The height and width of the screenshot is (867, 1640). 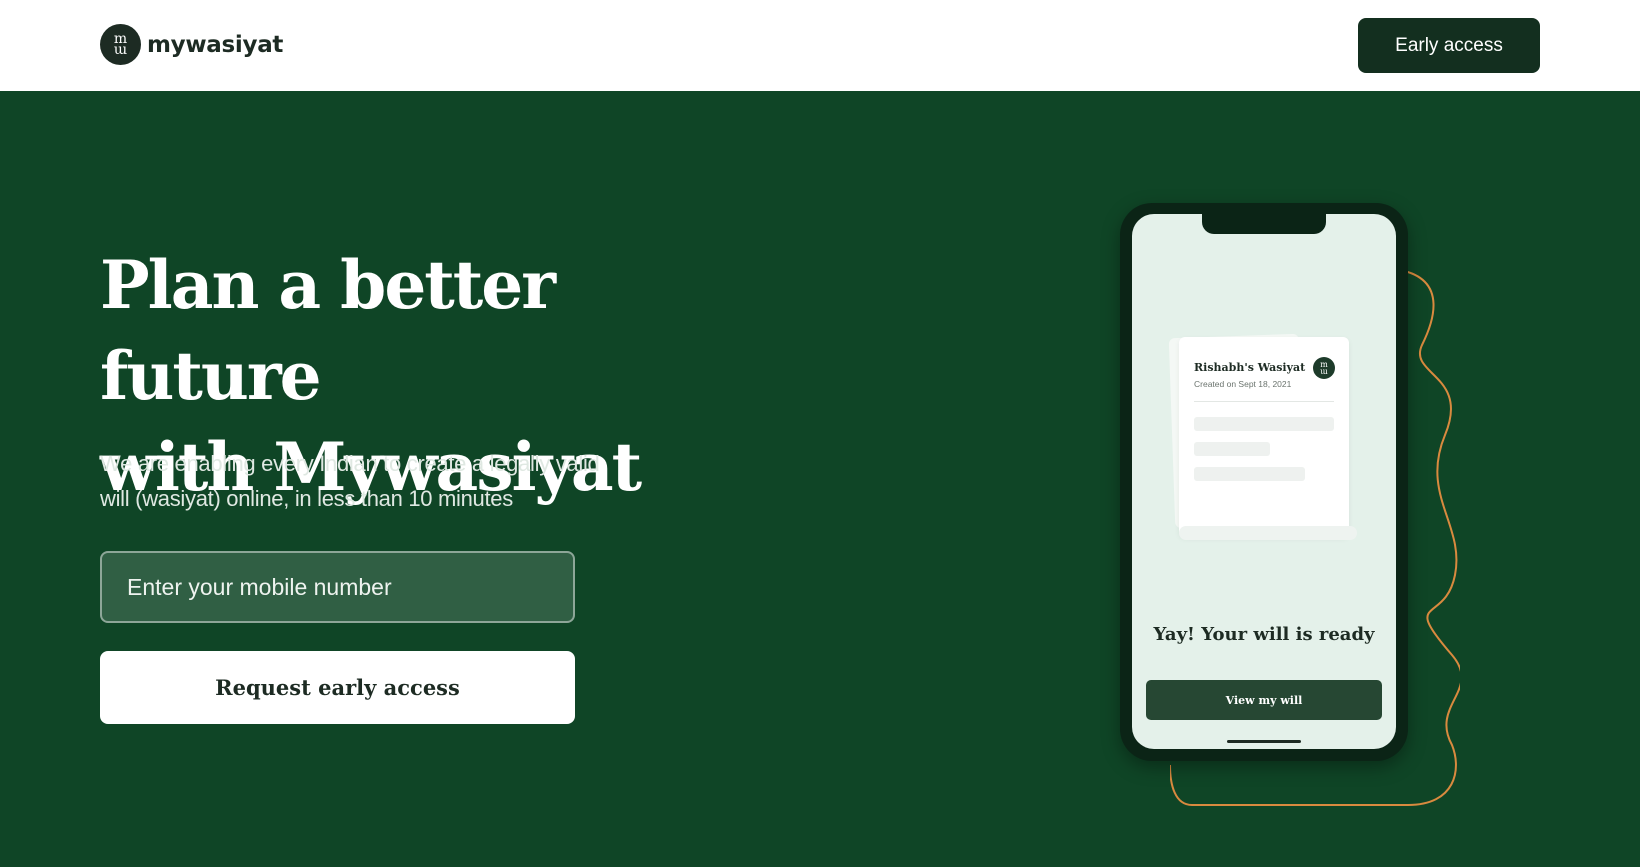 What do you see at coordinates (337, 687) in the screenshot?
I see `request-early-access-button: Request early access` at bounding box center [337, 687].